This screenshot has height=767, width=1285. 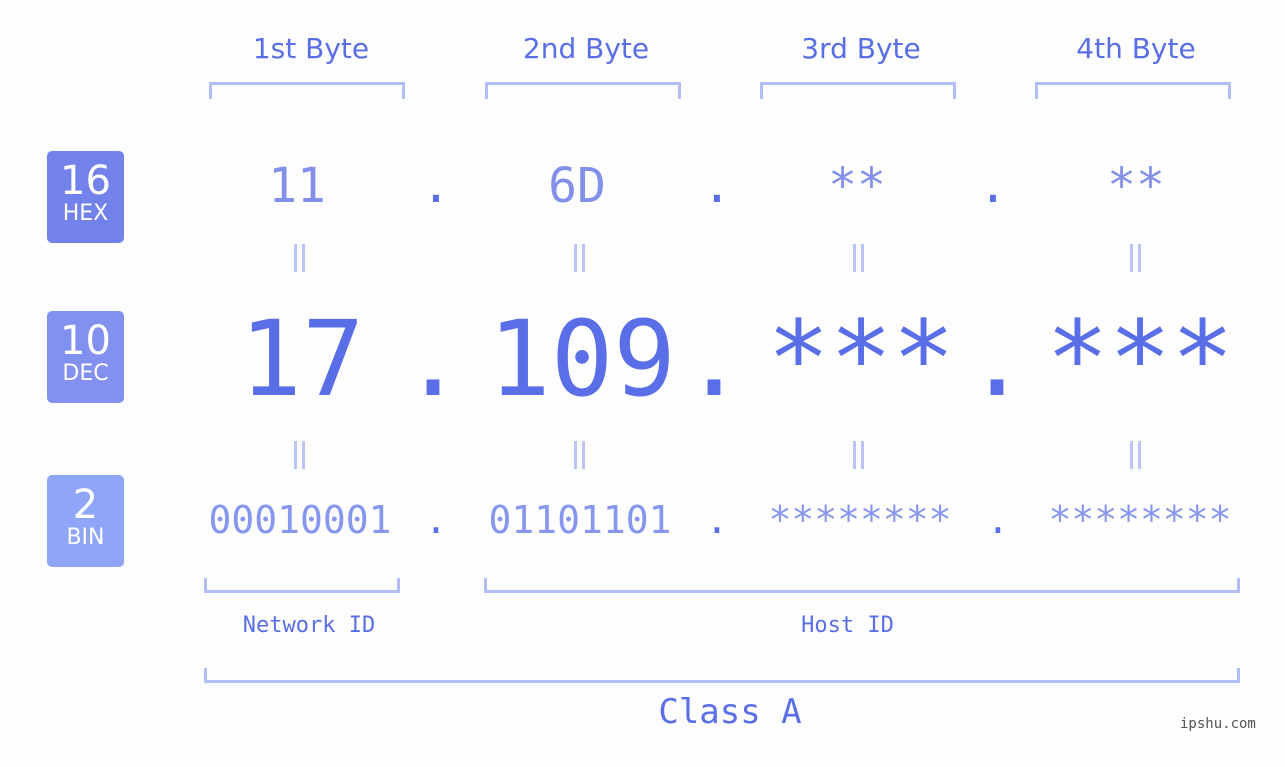 What do you see at coordinates (85, 213) in the screenshot?
I see `hex-label: HEX` at bounding box center [85, 213].